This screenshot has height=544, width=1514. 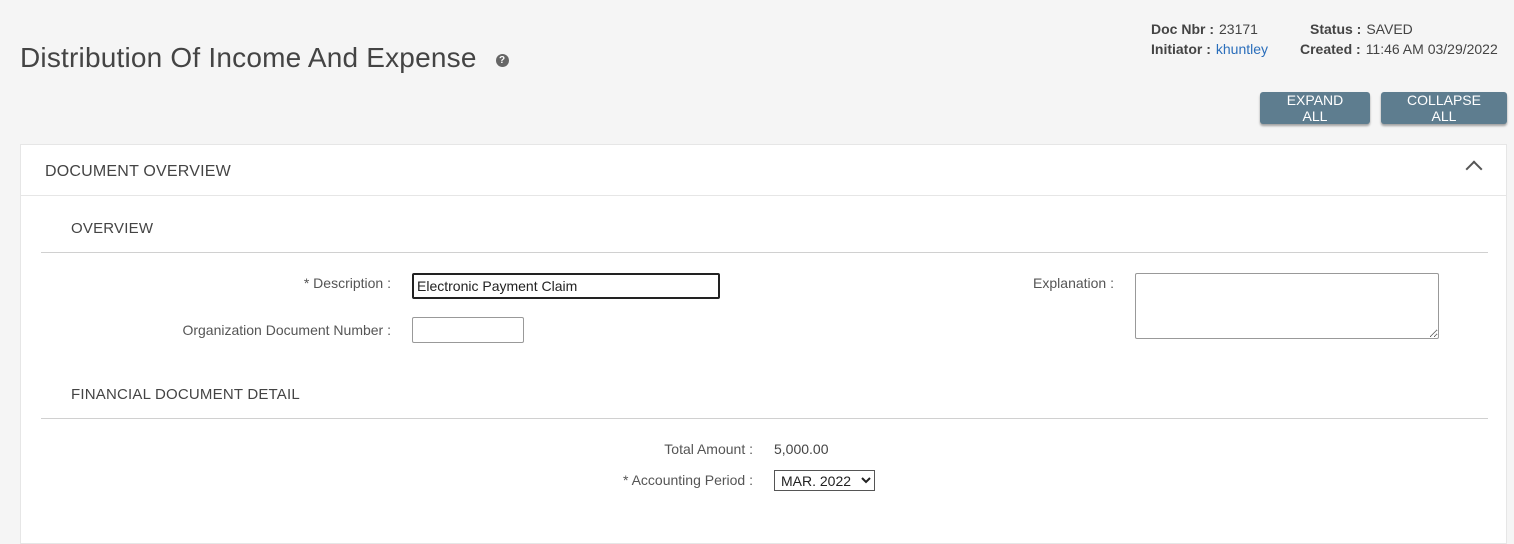 What do you see at coordinates (1287, 306) in the screenshot?
I see `explanation-textarea` at bounding box center [1287, 306].